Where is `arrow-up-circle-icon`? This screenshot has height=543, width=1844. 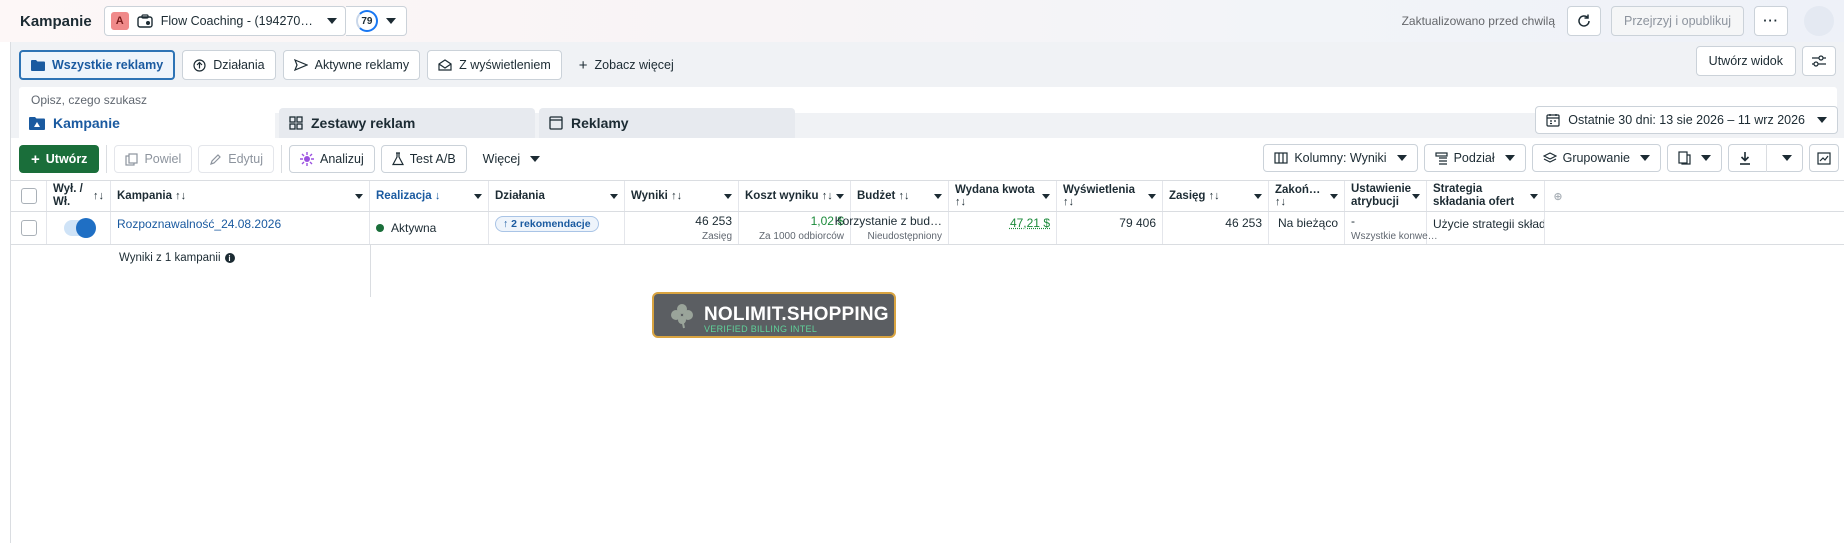 arrow-up-circle-icon is located at coordinates (199, 65).